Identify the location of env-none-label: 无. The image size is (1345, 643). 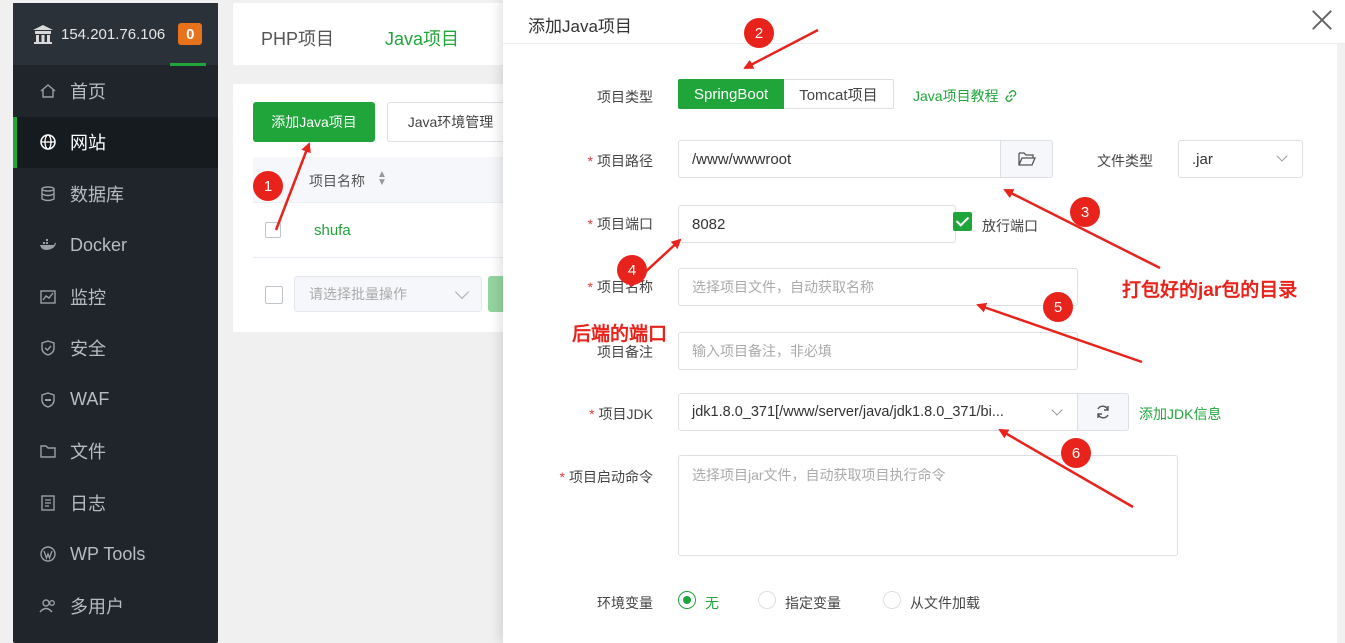
(712, 603).